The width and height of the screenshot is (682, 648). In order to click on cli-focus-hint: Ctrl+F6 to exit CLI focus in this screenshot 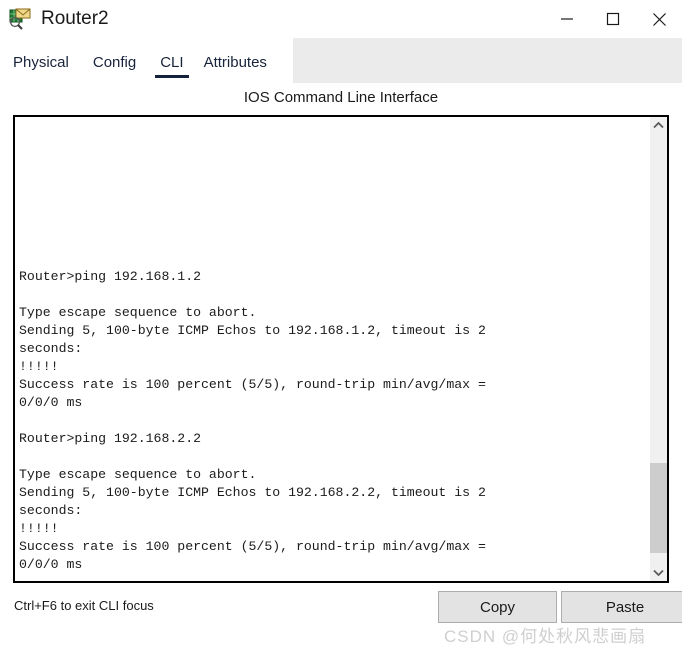, I will do `click(84, 605)`.